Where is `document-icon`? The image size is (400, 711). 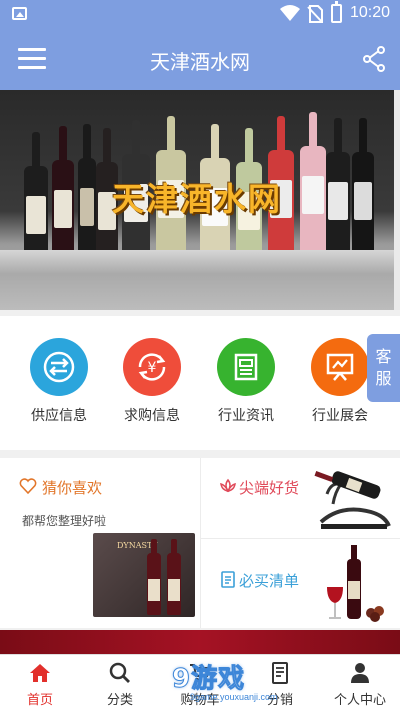 document-icon is located at coordinates (280, 673).